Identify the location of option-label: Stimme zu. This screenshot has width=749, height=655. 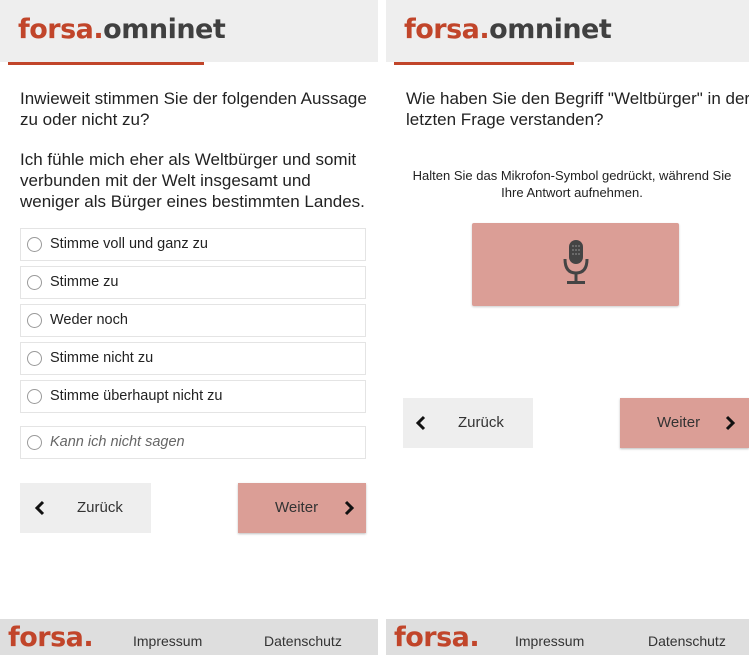
(84, 282).